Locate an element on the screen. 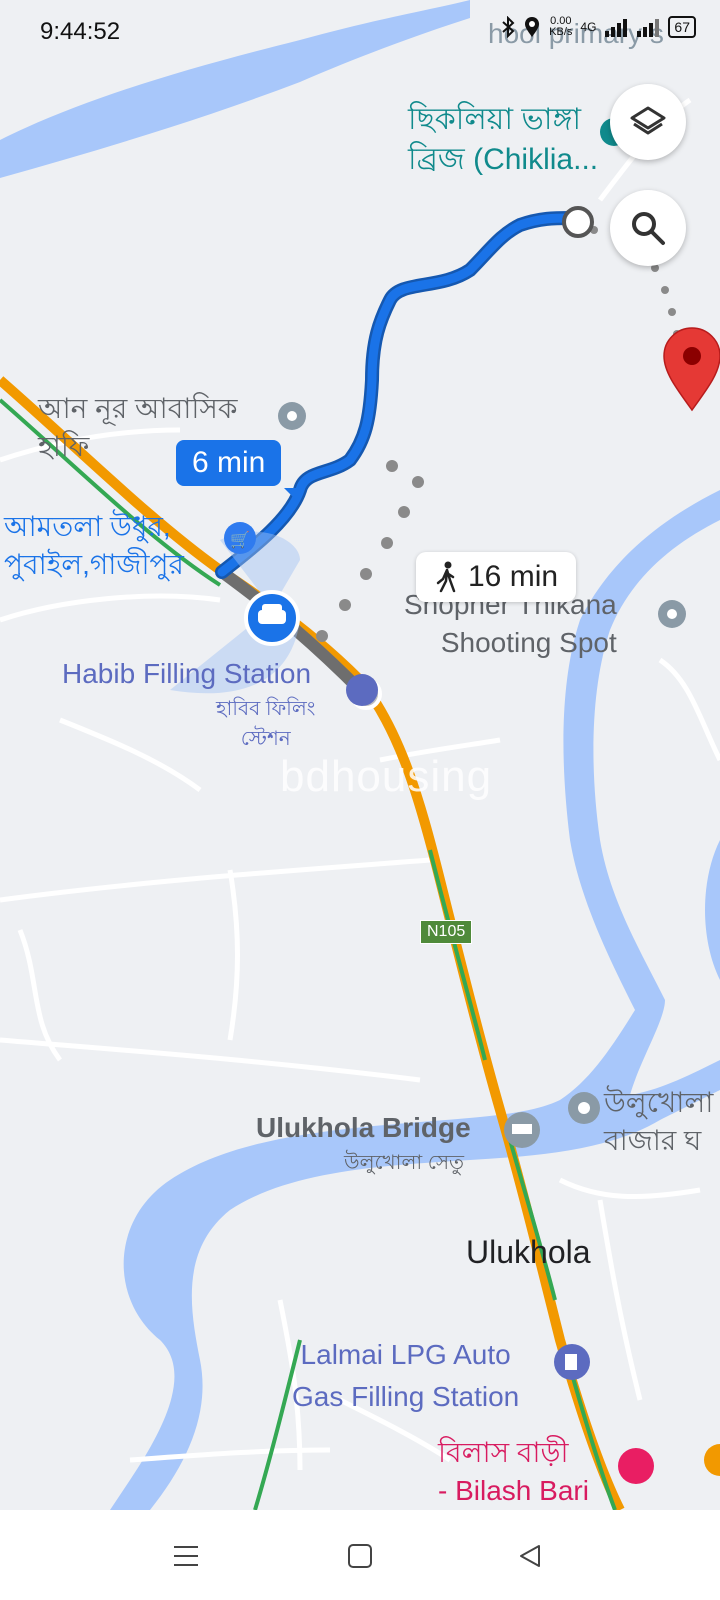 This screenshot has height=1600, width=720. walk-time-text: 16 min is located at coordinates (513, 576).